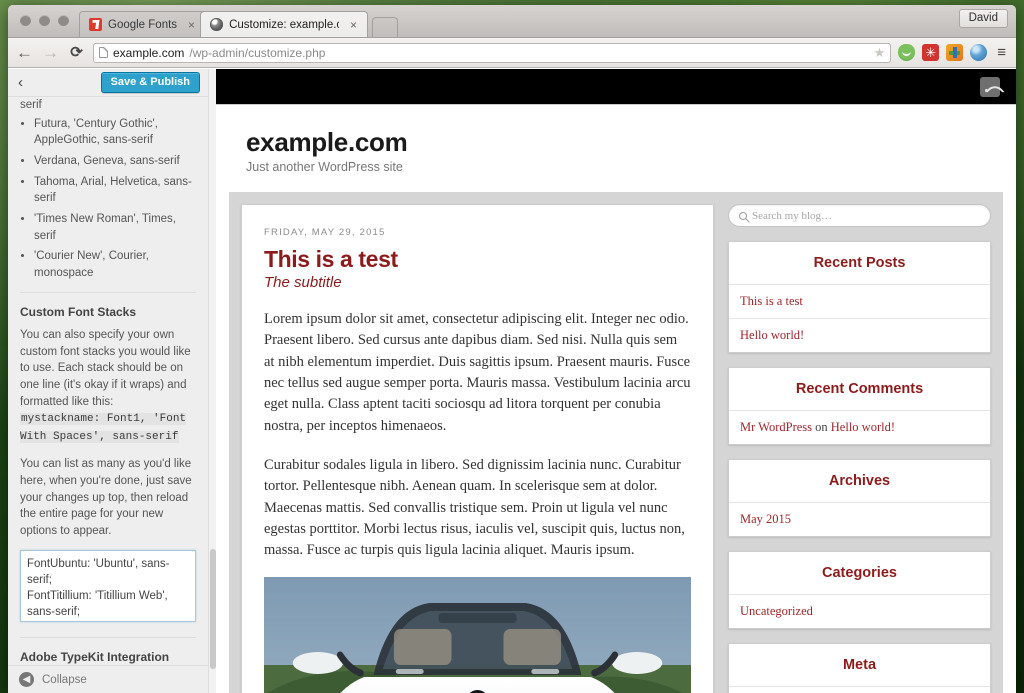 This screenshot has width=1024, height=693. I want to click on site-header: example.com Just another WordPress site, so click(616, 148).